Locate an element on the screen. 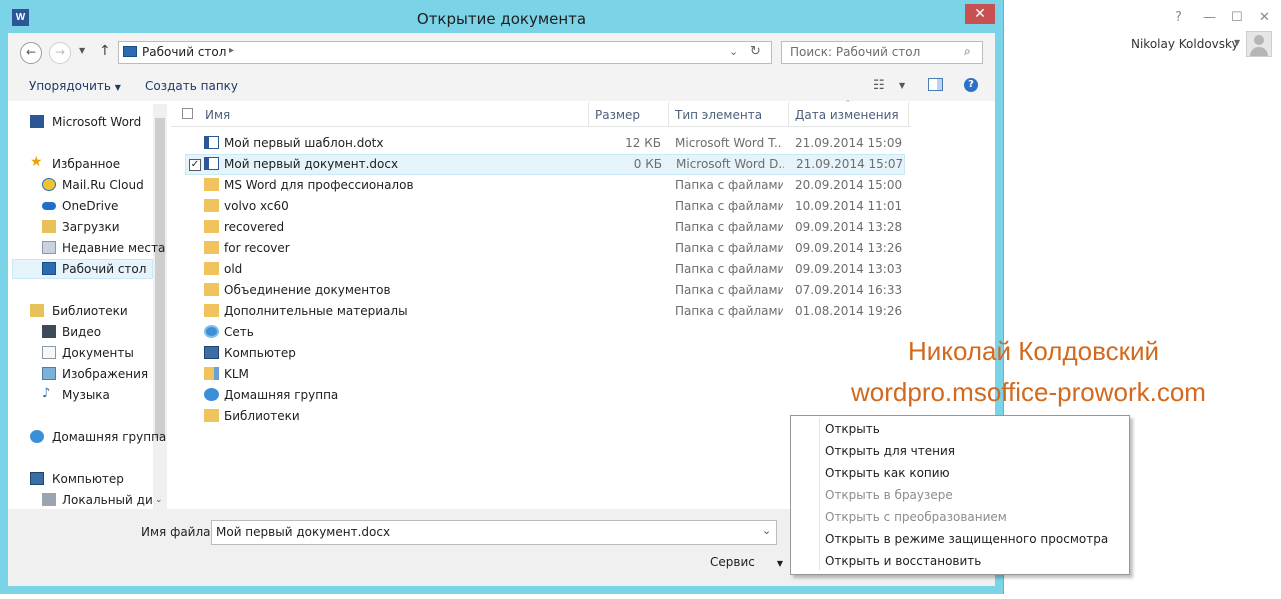 Image resolution: width=1281 pixels, height=599 pixels. refresh-icon: ↻ is located at coordinates (755, 51).